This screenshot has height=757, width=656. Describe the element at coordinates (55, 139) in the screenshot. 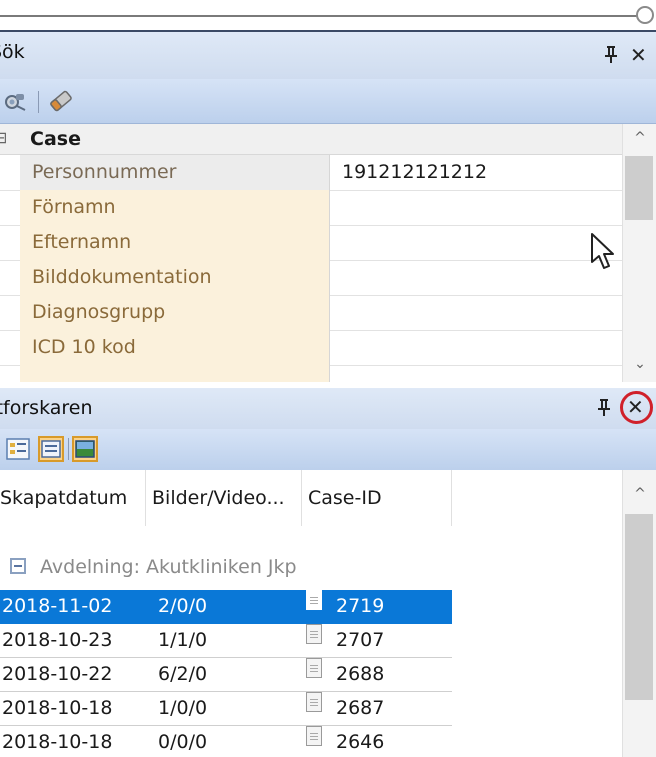

I see `category-label: Case` at that location.